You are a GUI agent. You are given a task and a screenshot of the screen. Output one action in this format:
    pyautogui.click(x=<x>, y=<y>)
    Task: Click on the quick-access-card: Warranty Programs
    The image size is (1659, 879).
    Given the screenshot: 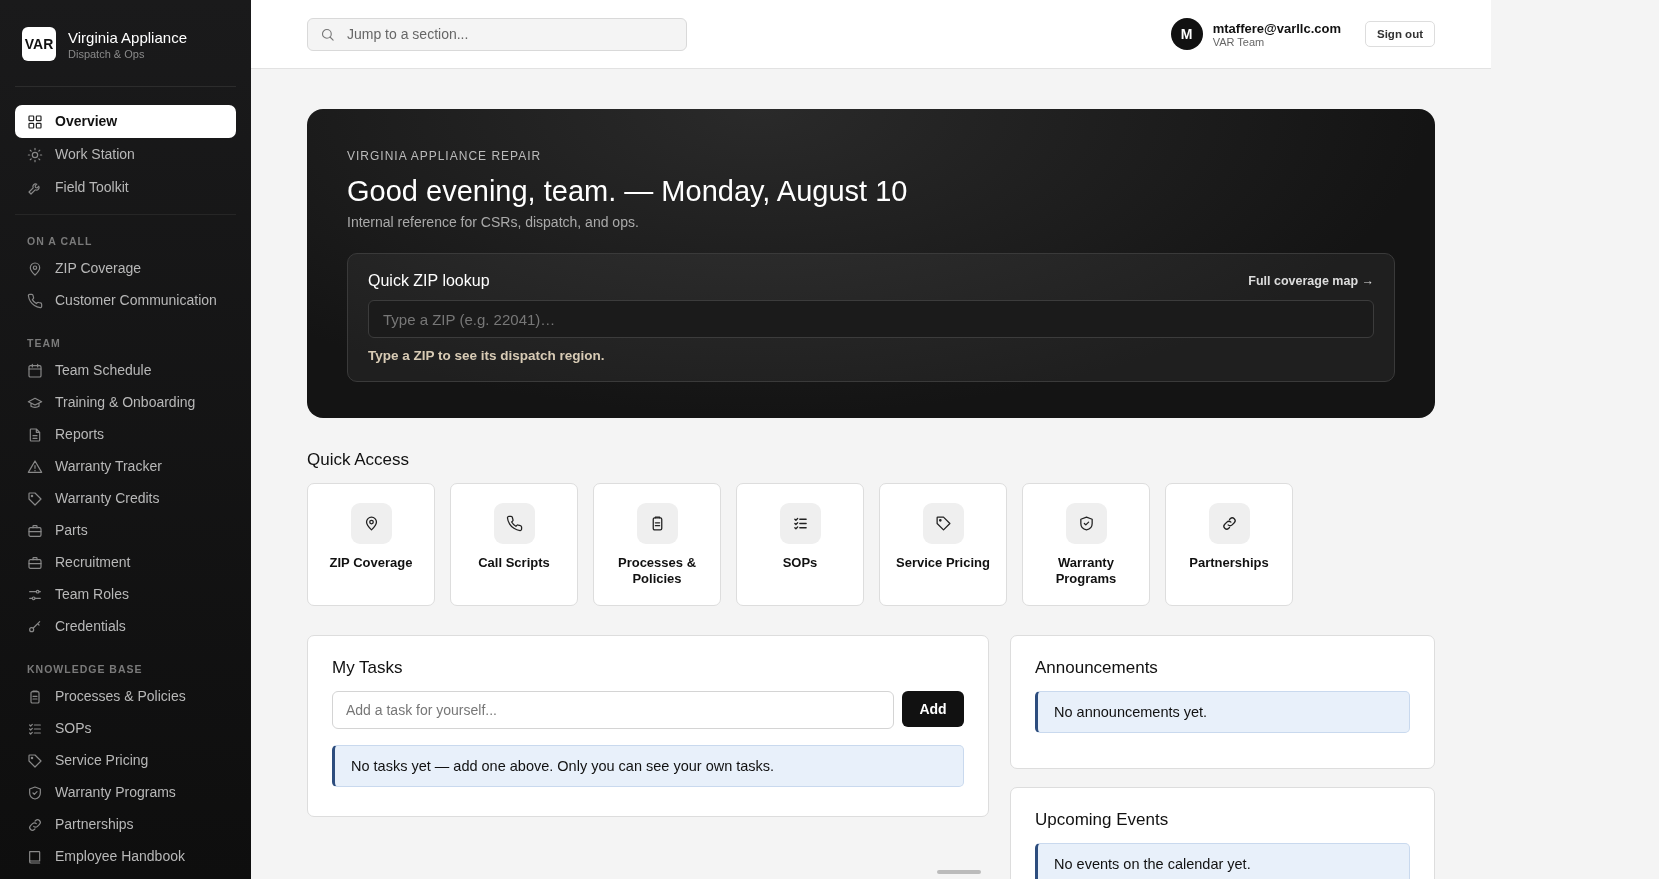 What is the action you would take?
    pyautogui.click(x=1086, y=544)
    